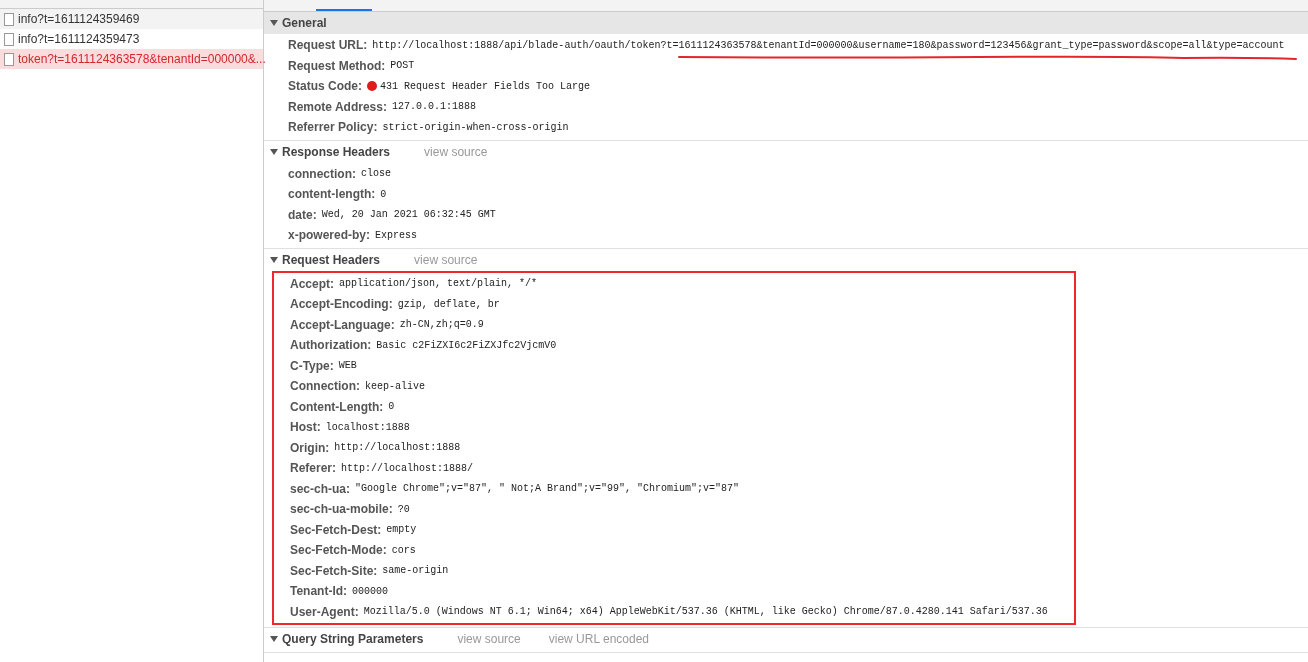  What do you see at coordinates (367, 427) in the screenshot?
I see `header-value: localhost:1888` at bounding box center [367, 427].